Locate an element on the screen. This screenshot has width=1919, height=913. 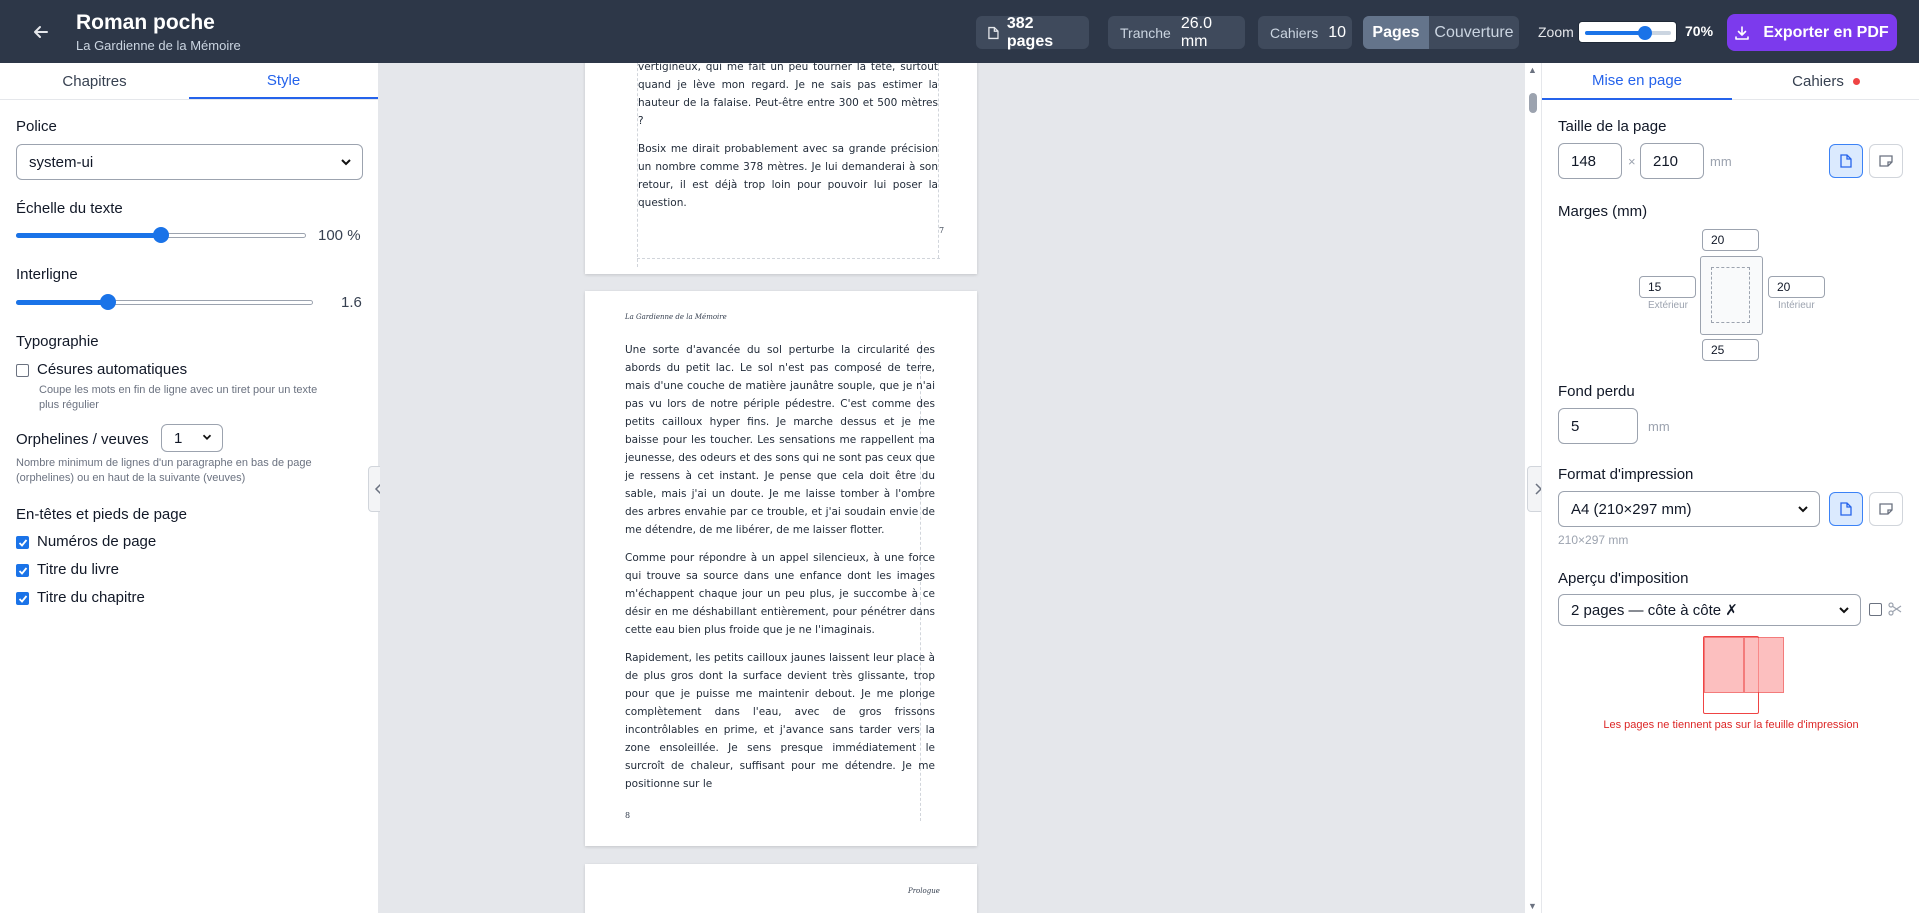
scale-slider is located at coordinates (161, 235).